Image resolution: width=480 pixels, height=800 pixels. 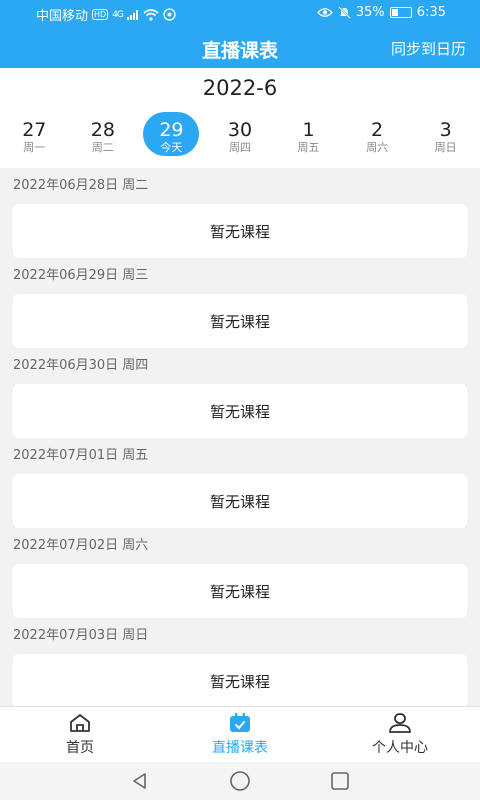 What do you see at coordinates (80, 723) in the screenshot?
I see `home-icon` at bounding box center [80, 723].